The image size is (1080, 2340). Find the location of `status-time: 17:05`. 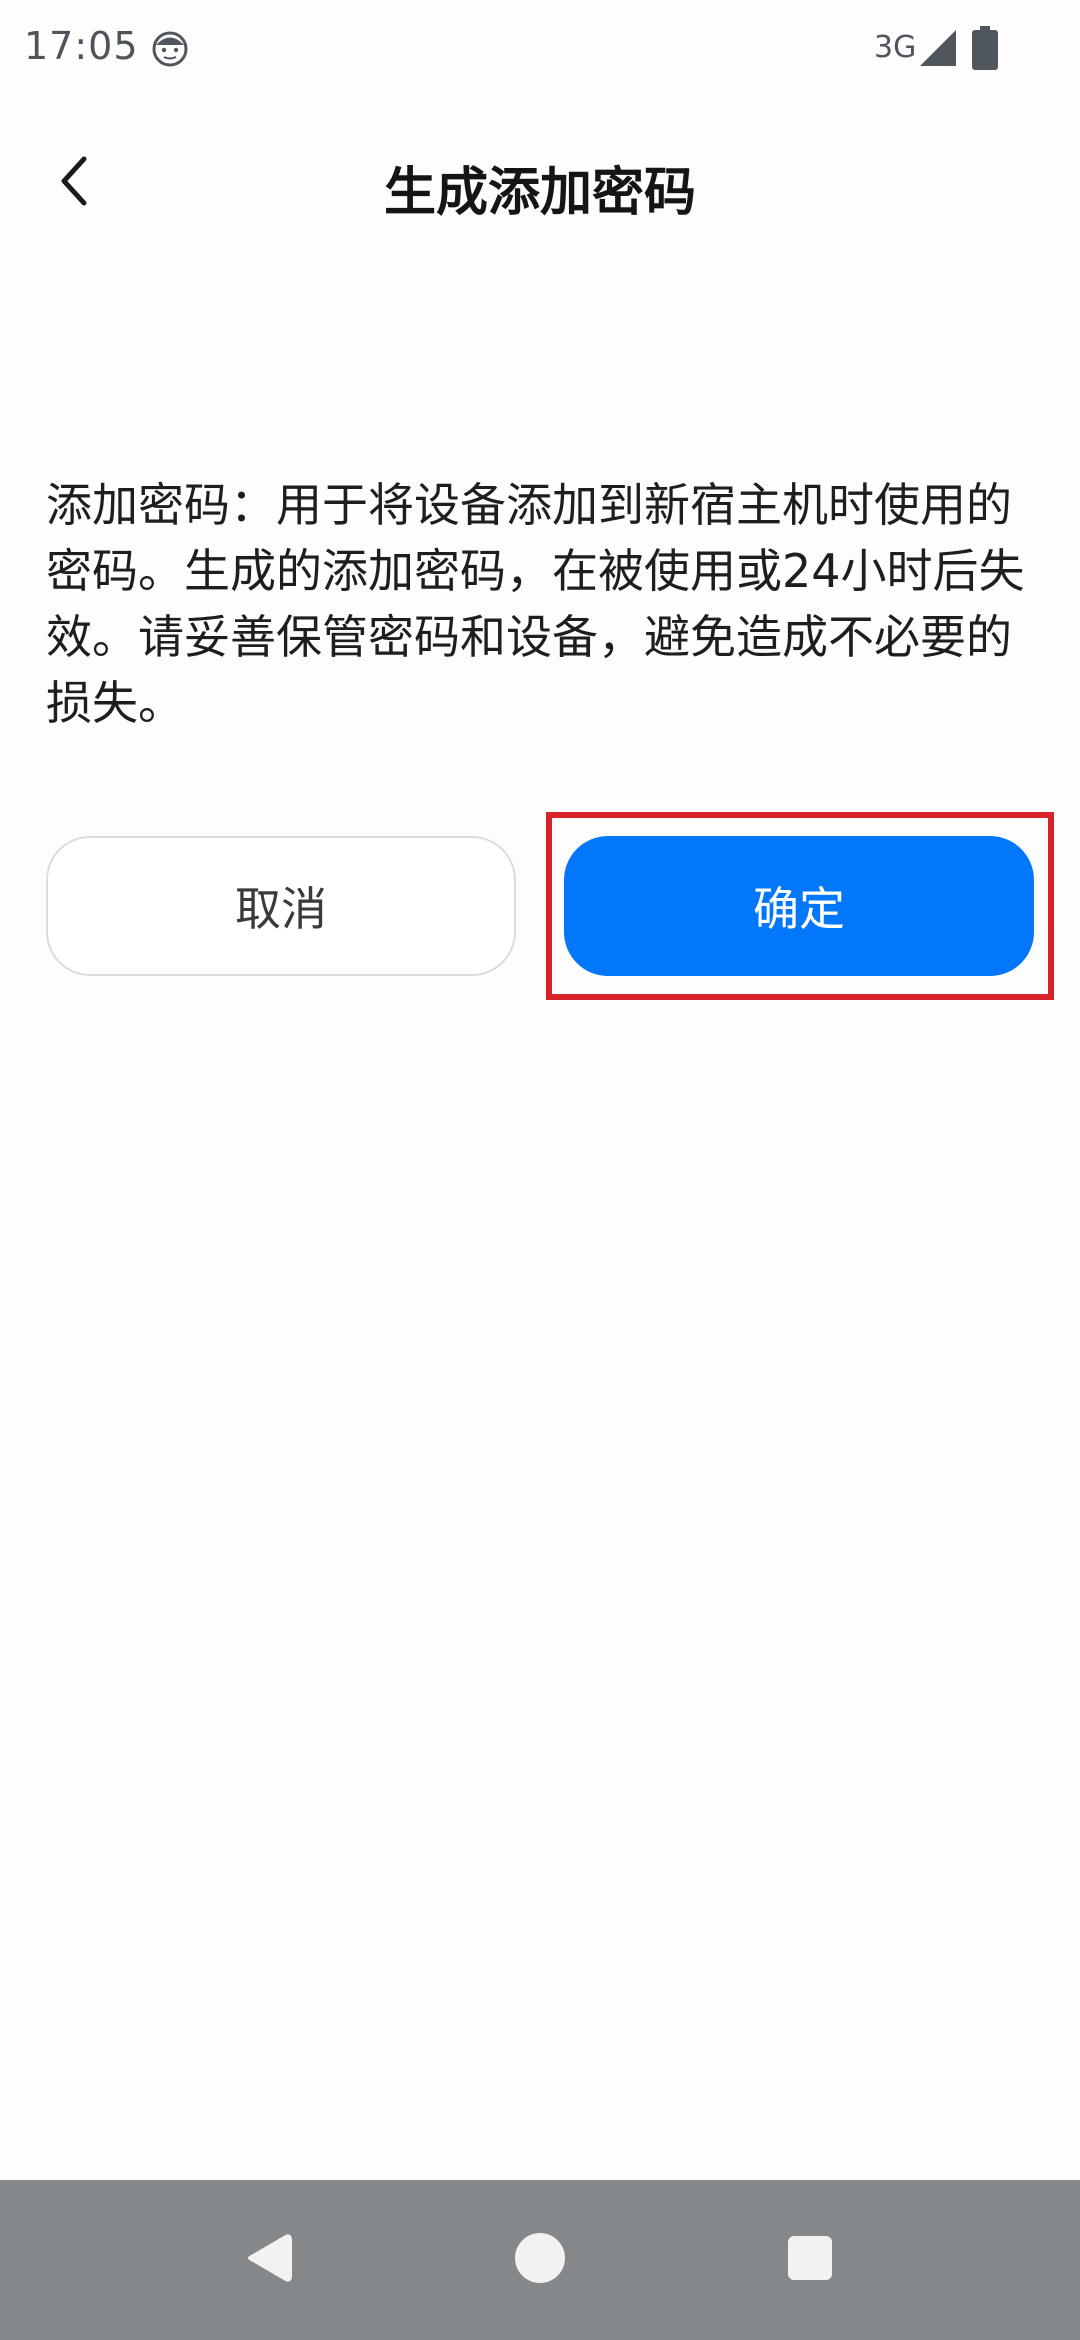

status-time: 17:05 is located at coordinates (81, 46).